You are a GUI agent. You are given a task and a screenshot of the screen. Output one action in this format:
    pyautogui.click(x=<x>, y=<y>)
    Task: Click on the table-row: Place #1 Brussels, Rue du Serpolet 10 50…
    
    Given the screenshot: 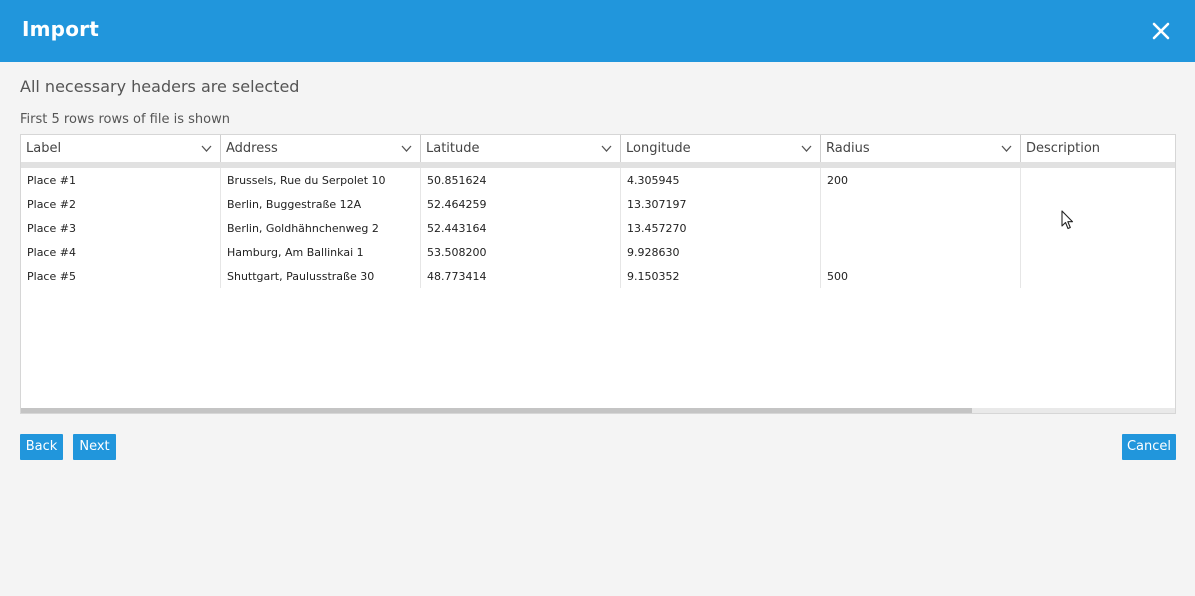 What is the action you would take?
    pyautogui.click(x=598, y=180)
    